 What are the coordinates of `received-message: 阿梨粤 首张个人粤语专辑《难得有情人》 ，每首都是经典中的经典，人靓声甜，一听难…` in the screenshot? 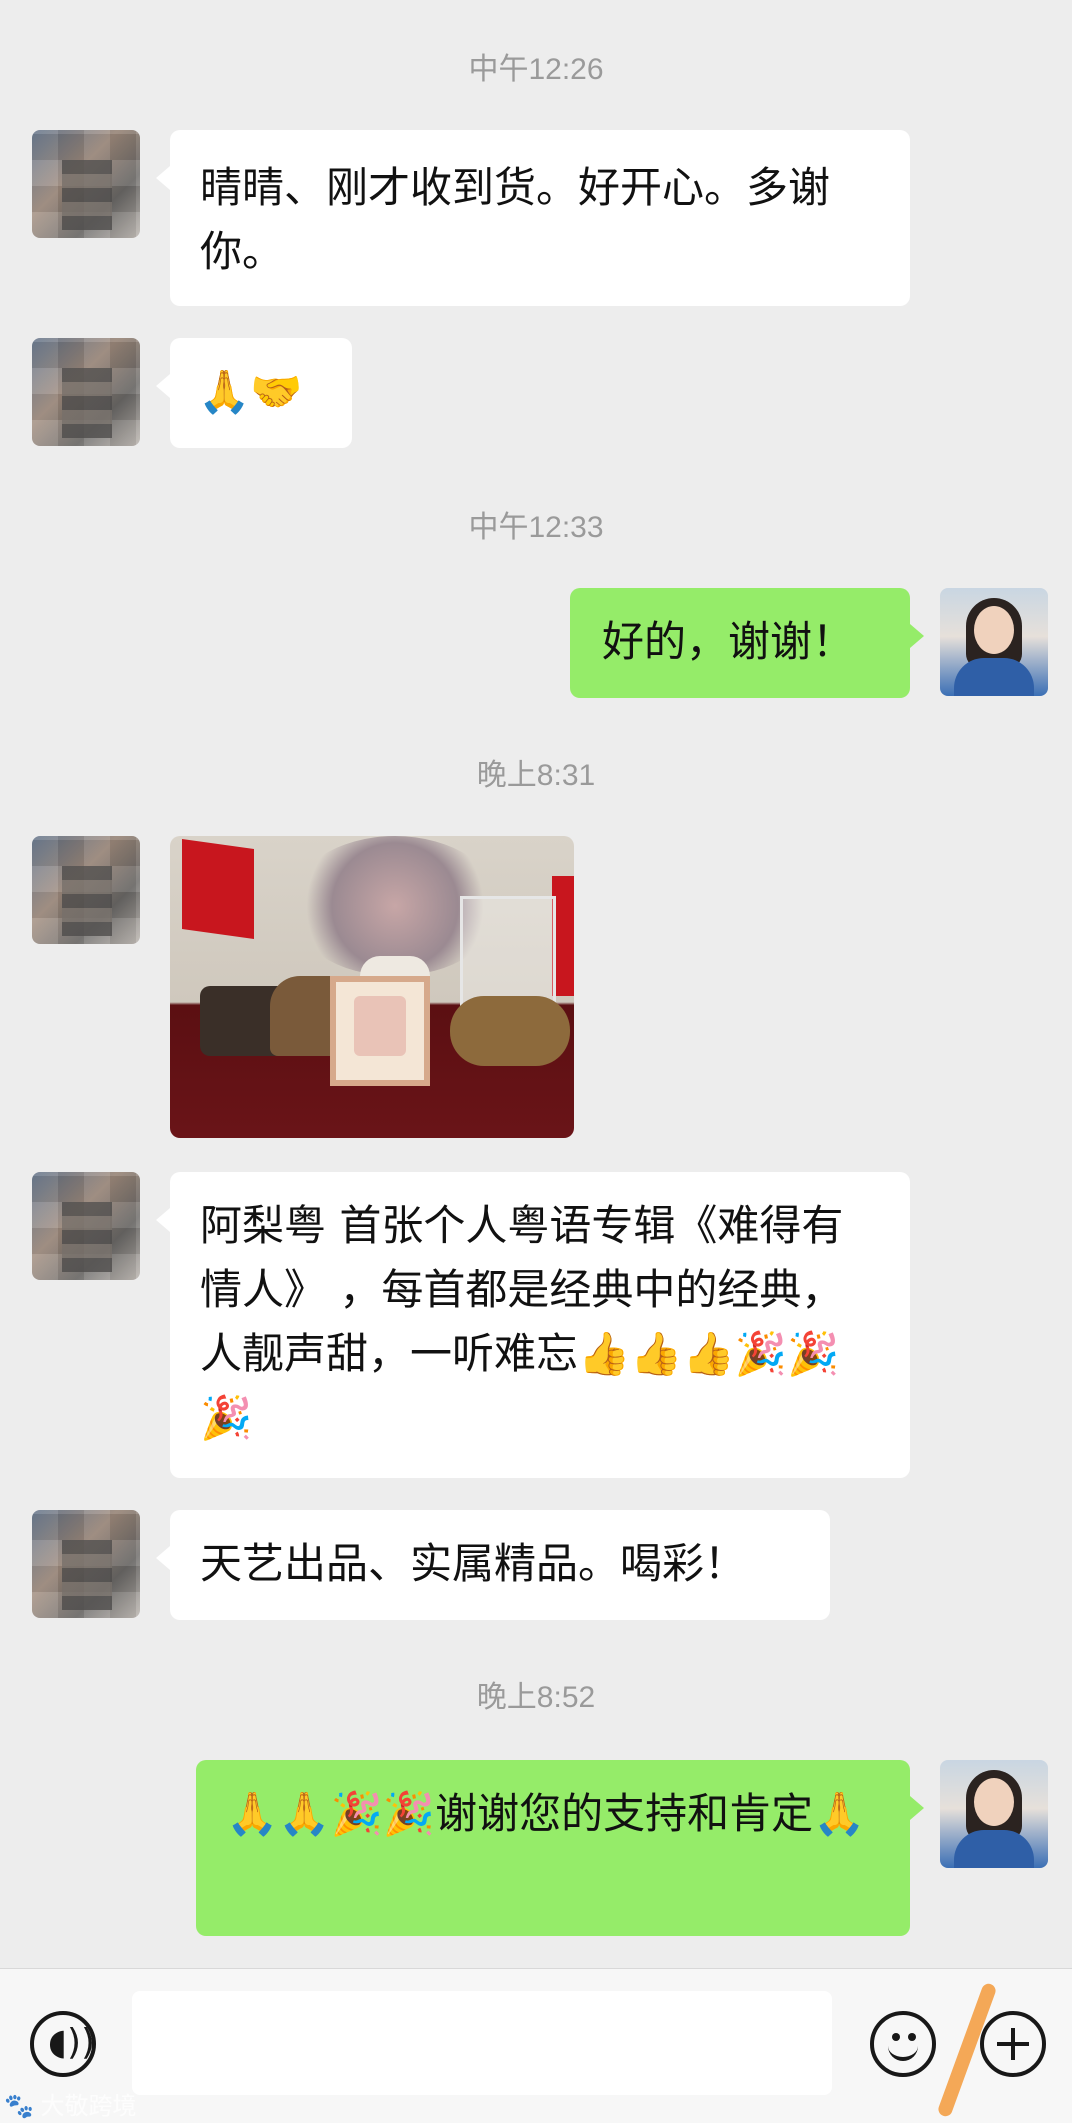 It's located at (533, 1325).